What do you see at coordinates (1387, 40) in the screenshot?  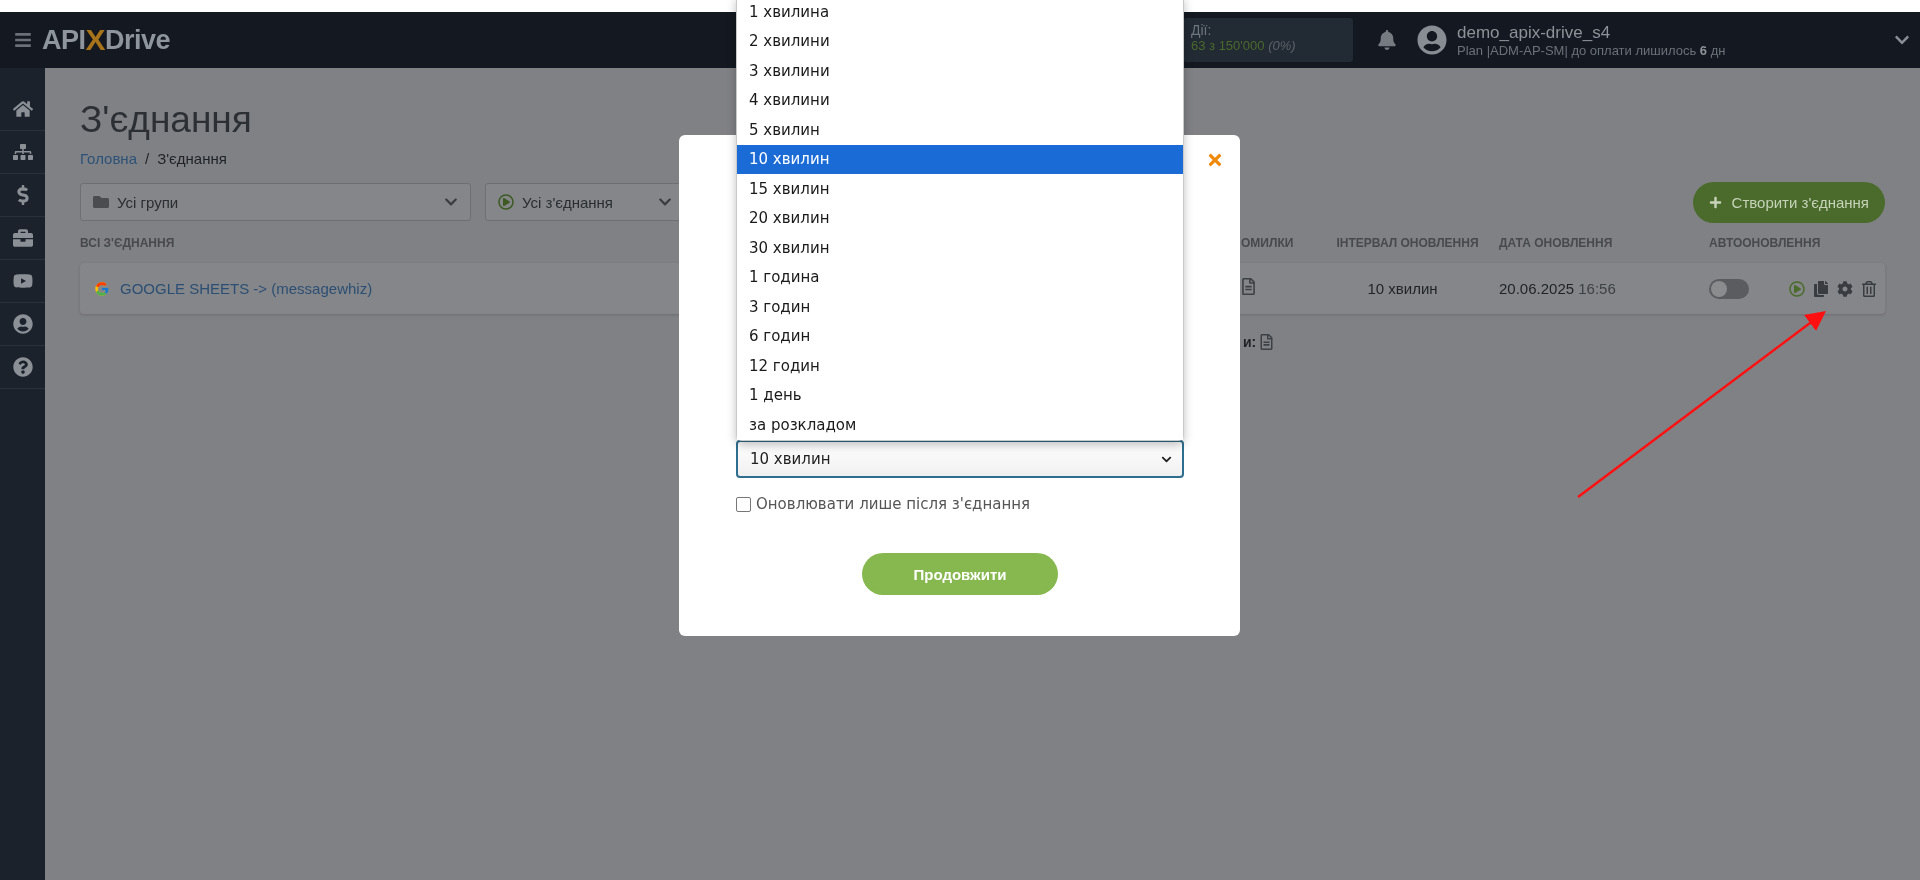 I see `bell-icon` at bounding box center [1387, 40].